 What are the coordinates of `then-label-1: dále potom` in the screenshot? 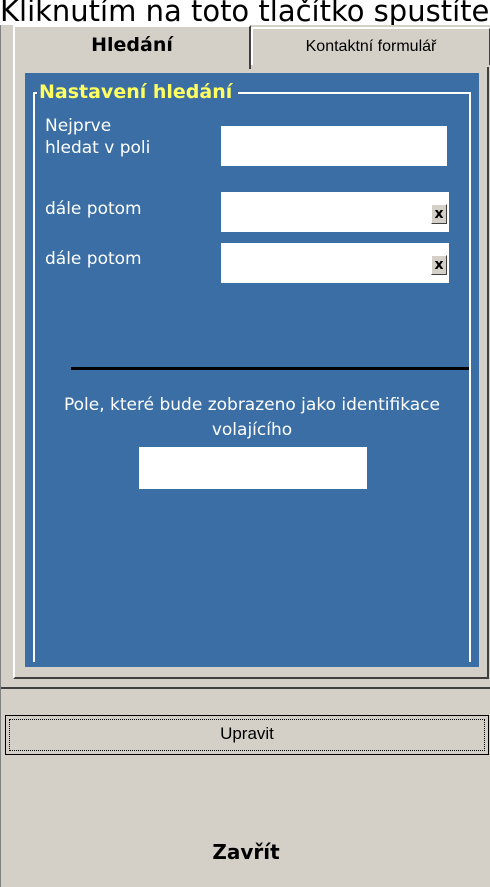 It's located at (93, 209).